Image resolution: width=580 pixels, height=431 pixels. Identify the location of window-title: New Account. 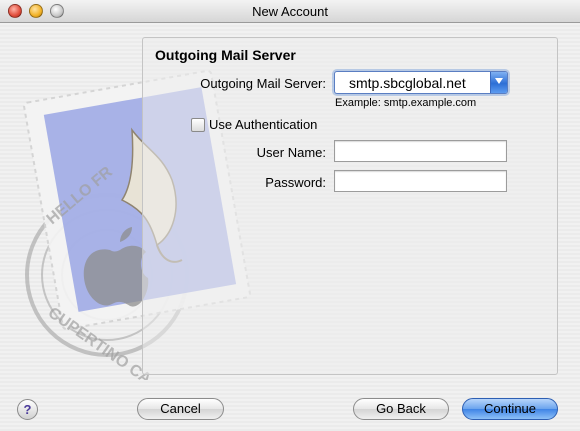
(290, 11).